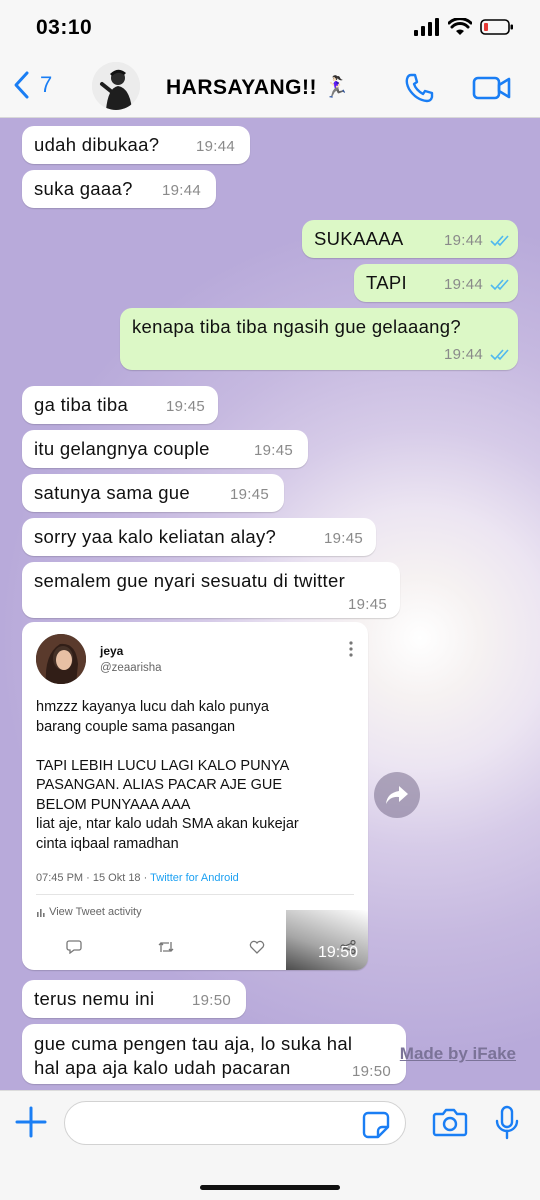 Image resolution: width=540 pixels, height=1200 pixels. I want to click on tweet-author-handle: @zeaarisha, so click(131, 668).